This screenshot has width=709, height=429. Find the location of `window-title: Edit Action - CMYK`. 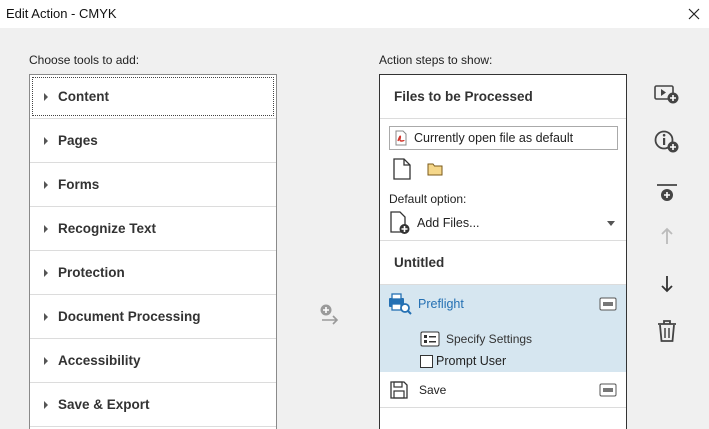

window-title: Edit Action - CMYK is located at coordinates (61, 13).